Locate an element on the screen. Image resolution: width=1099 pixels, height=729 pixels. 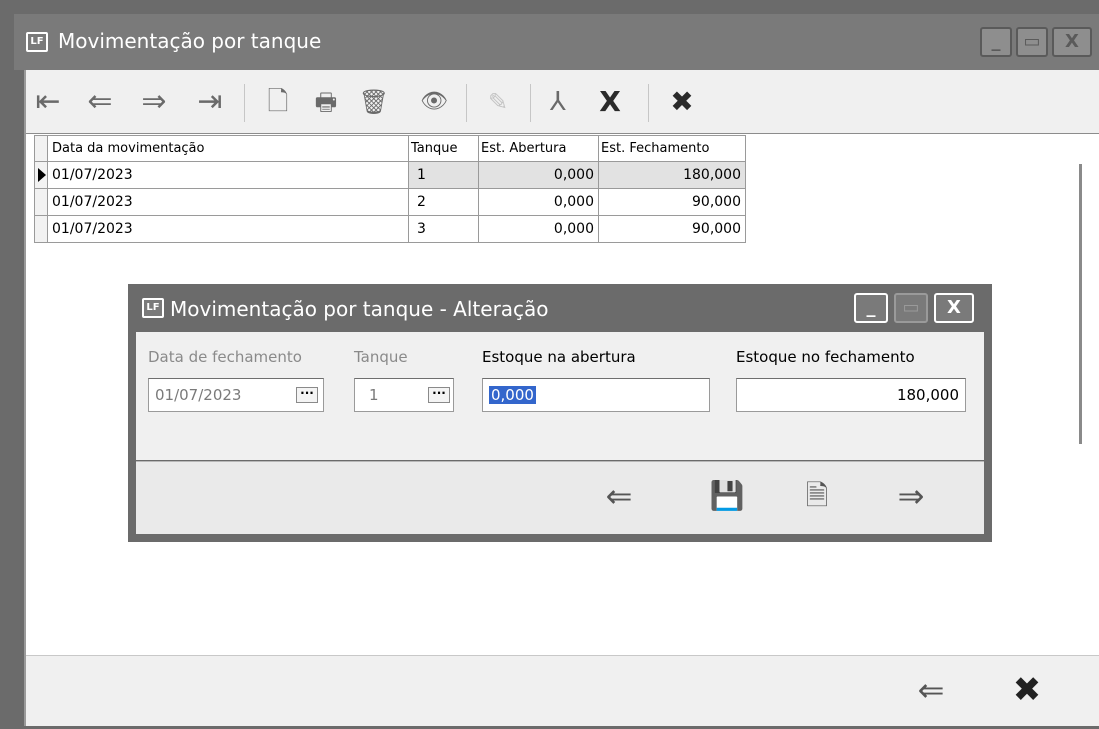
save-icon: 💾 is located at coordinates (727, 496).